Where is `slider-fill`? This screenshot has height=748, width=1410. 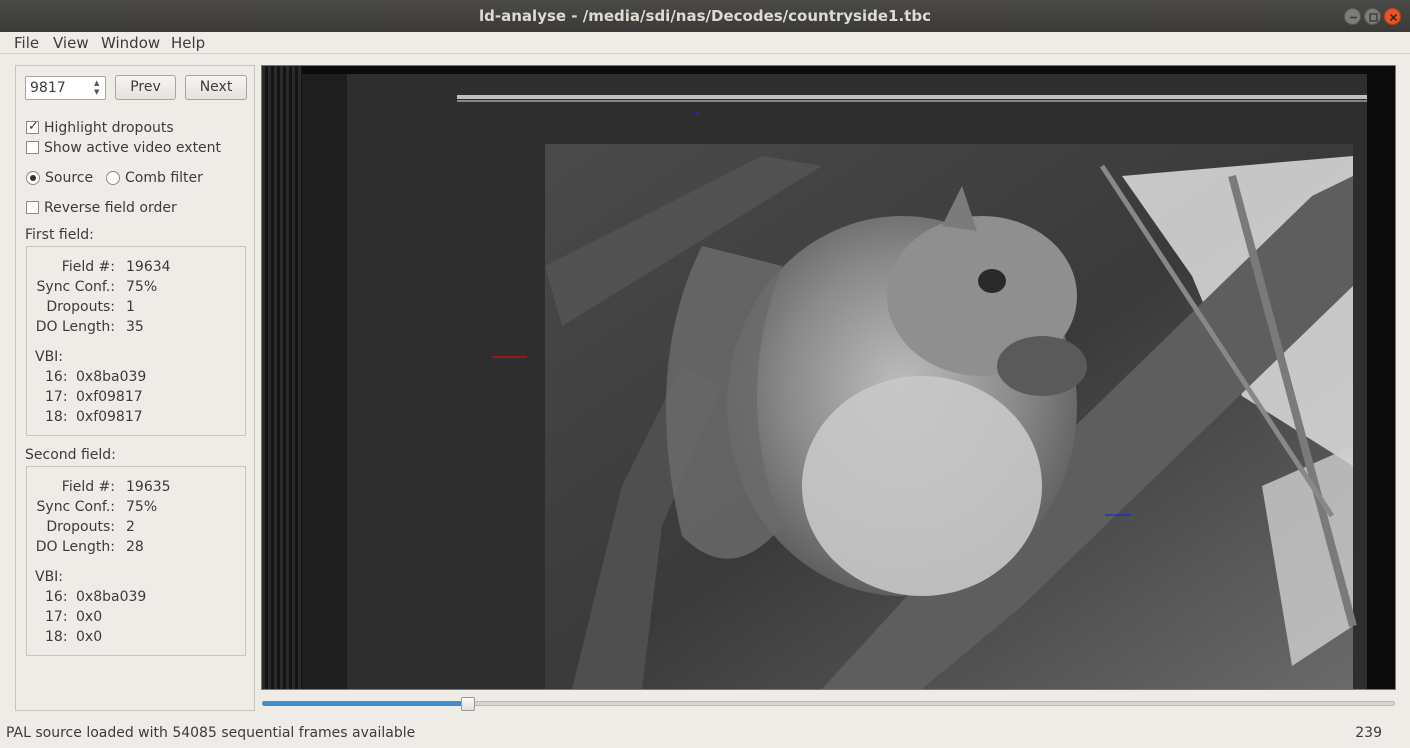
slider-fill is located at coordinates (365, 703).